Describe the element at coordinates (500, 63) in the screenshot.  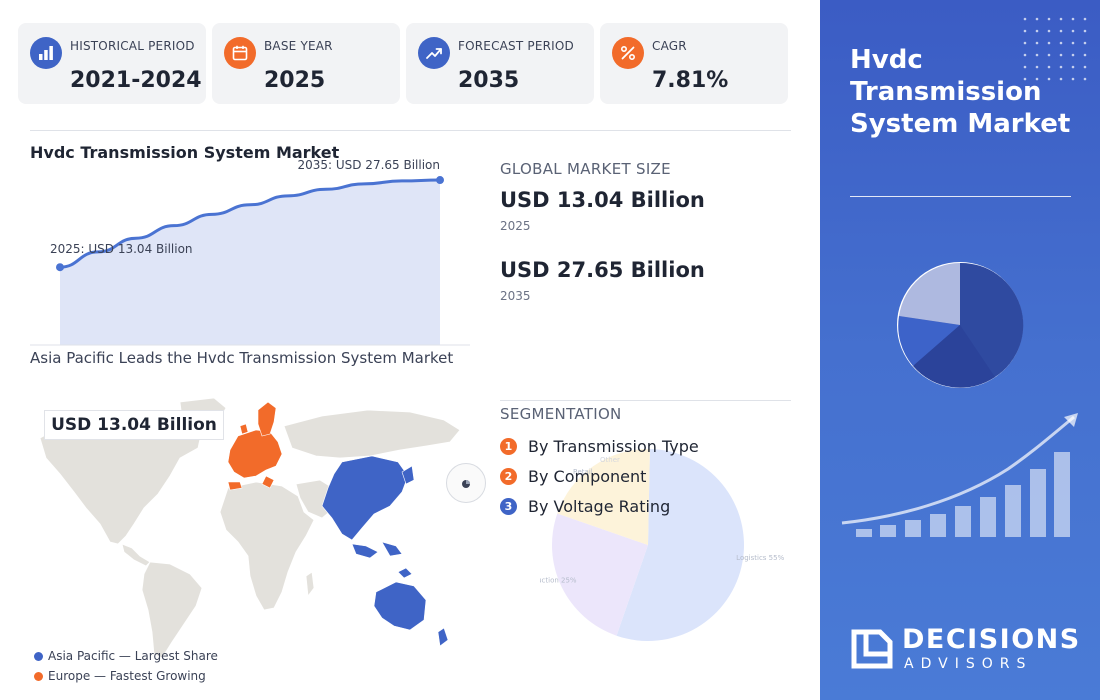
I see `stat-card-forecast-period: FORECAST PERIOD 2035` at that location.